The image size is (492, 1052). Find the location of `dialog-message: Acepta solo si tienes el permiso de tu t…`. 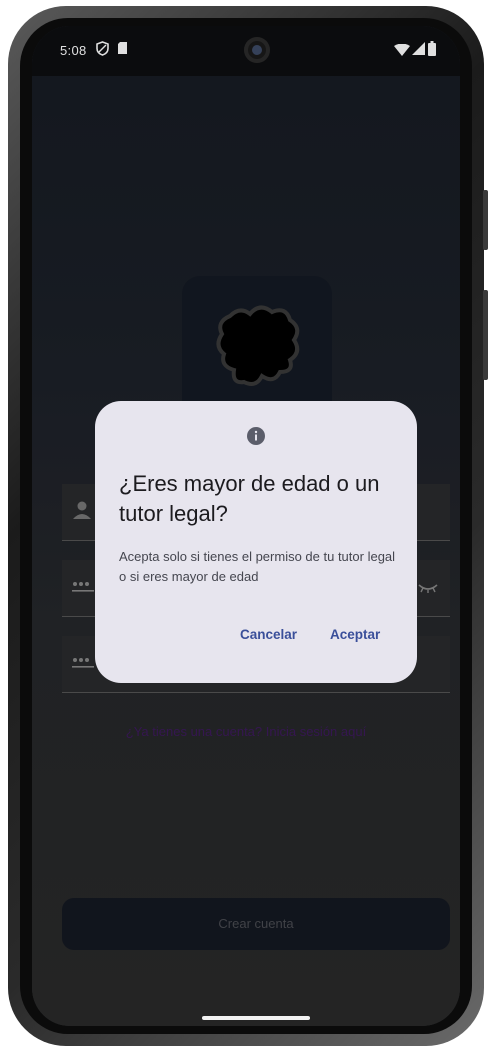

dialog-message: Acepta solo si tienes el permiso de tu t… is located at coordinates (257, 566).